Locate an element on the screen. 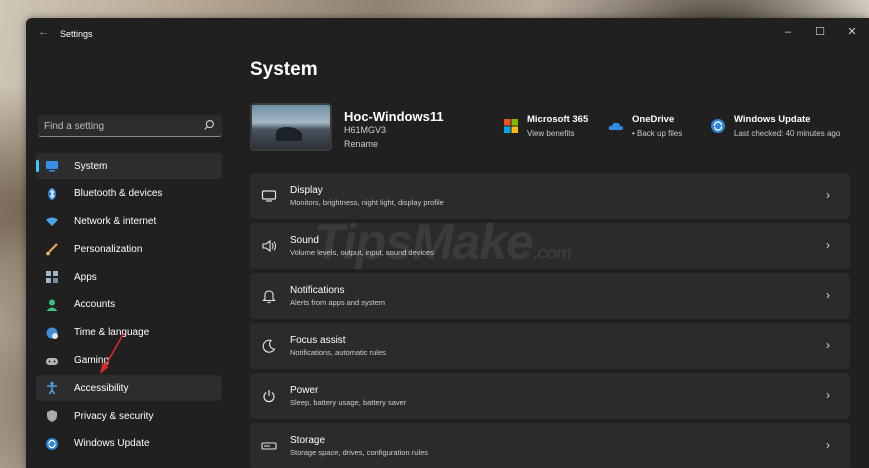  shield-icon is located at coordinates (52, 416).